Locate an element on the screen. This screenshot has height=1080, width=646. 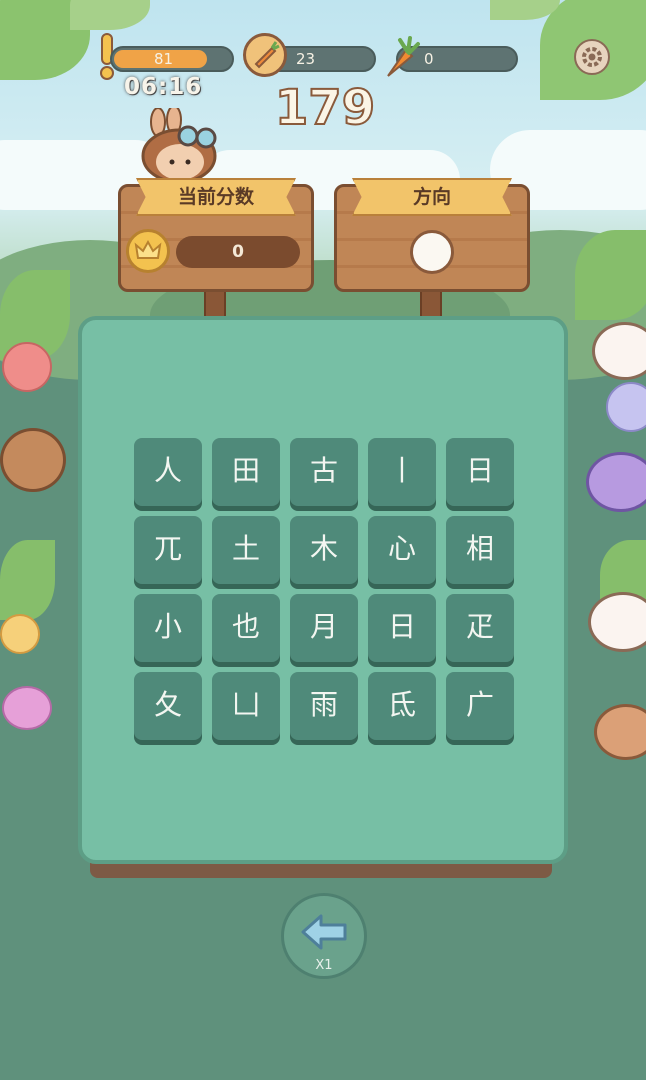
carrot-icon is located at coordinates (400, 56).